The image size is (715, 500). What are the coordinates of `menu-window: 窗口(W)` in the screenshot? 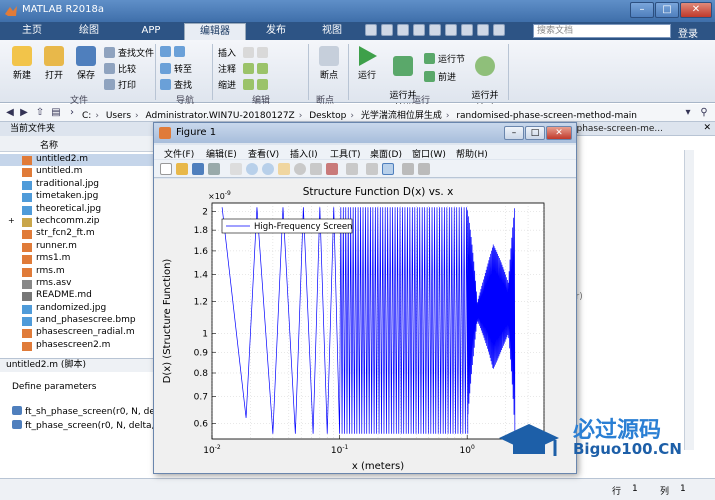 It's located at (429, 153).